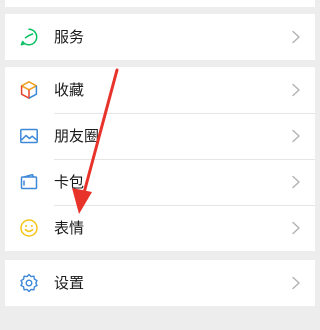 This screenshot has width=320, height=330. Describe the element at coordinates (29, 182) in the screenshot. I see `wallet-icon` at that location.